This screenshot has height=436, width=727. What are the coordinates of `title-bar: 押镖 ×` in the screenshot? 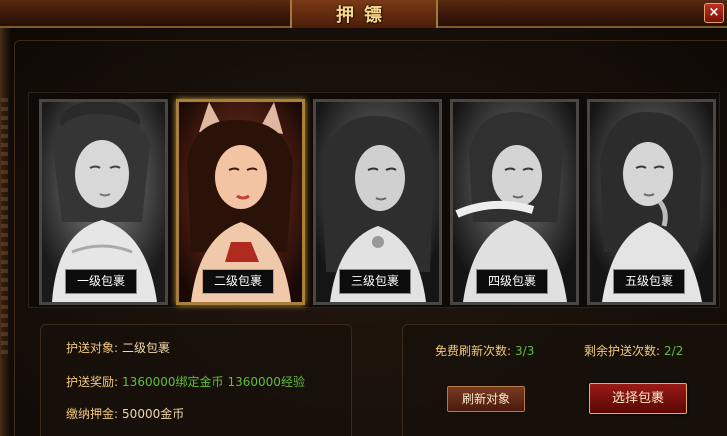 It's located at (363, 14).